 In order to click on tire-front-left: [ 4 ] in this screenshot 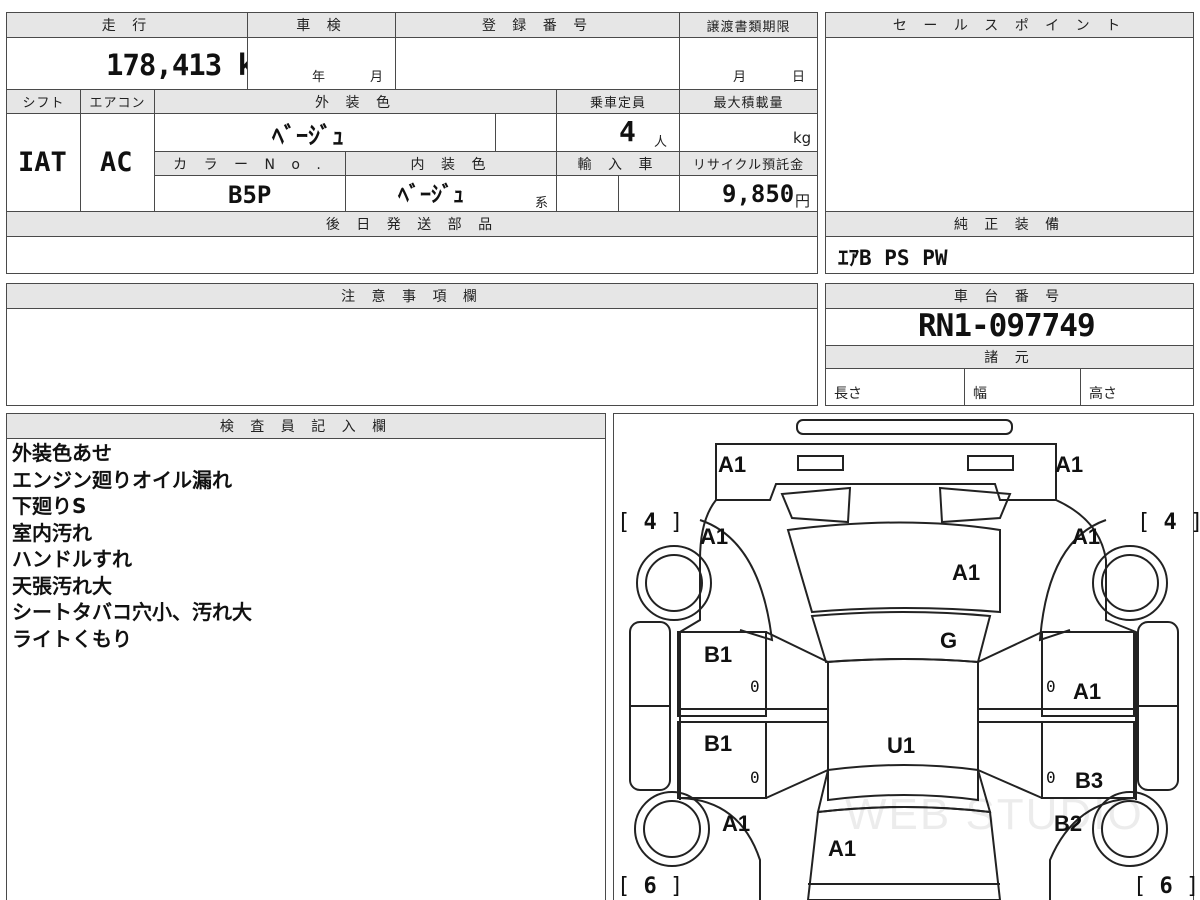, I will do `click(650, 522)`.